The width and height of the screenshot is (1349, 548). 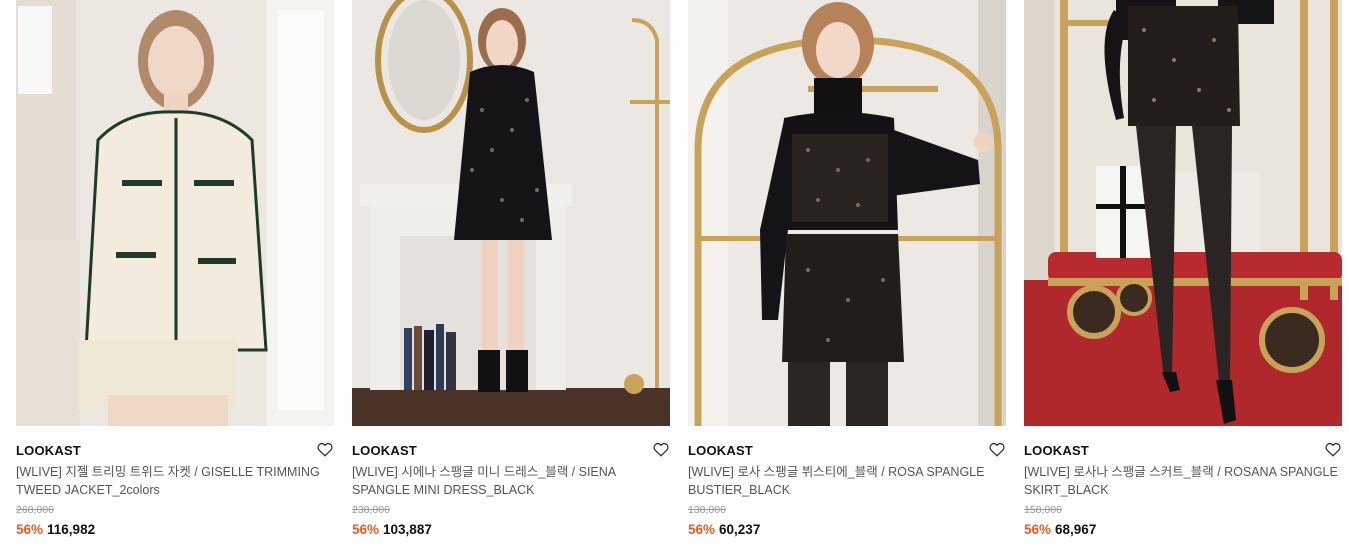 I want to click on sale-price: 116,982, so click(x=71, y=529).